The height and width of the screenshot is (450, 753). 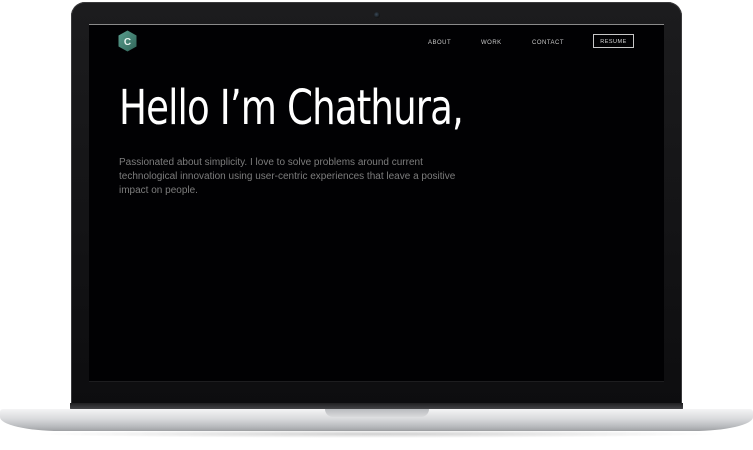 What do you see at coordinates (377, 15) in the screenshot?
I see `webcam-icon` at bounding box center [377, 15].